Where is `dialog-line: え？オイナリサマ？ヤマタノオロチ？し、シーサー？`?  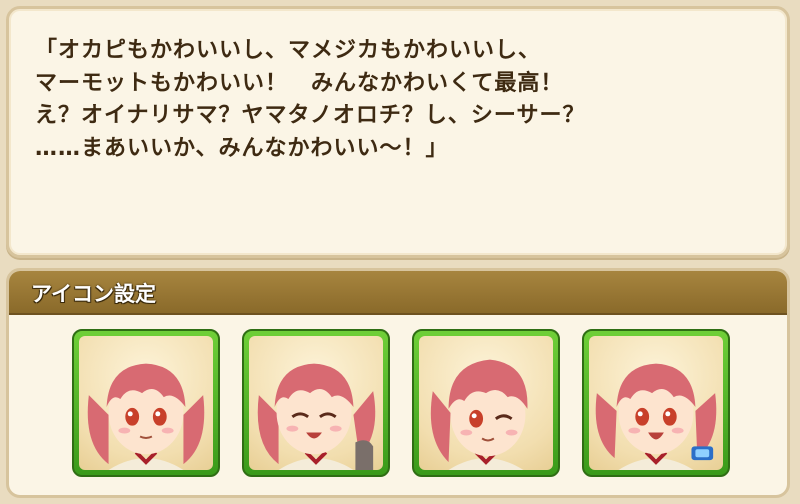 dialog-line: え？オイナリサマ？ヤマタノオロチ？し、シーサー？ is located at coordinates (310, 115).